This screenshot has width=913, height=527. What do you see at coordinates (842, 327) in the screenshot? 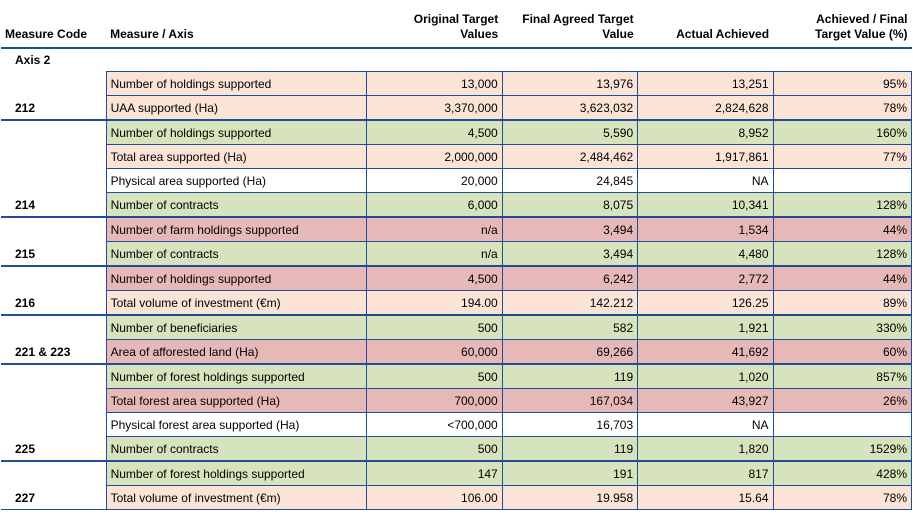
I see `achieved-pct-value: 330%` at bounding box center [842, 327].